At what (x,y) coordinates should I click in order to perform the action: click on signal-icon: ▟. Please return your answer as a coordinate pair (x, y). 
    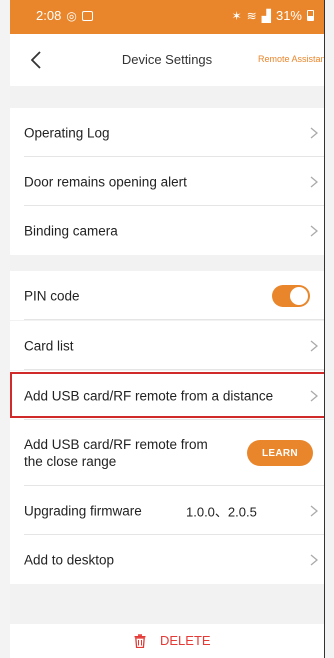
    Looking at the image, I should click on (266, 15).